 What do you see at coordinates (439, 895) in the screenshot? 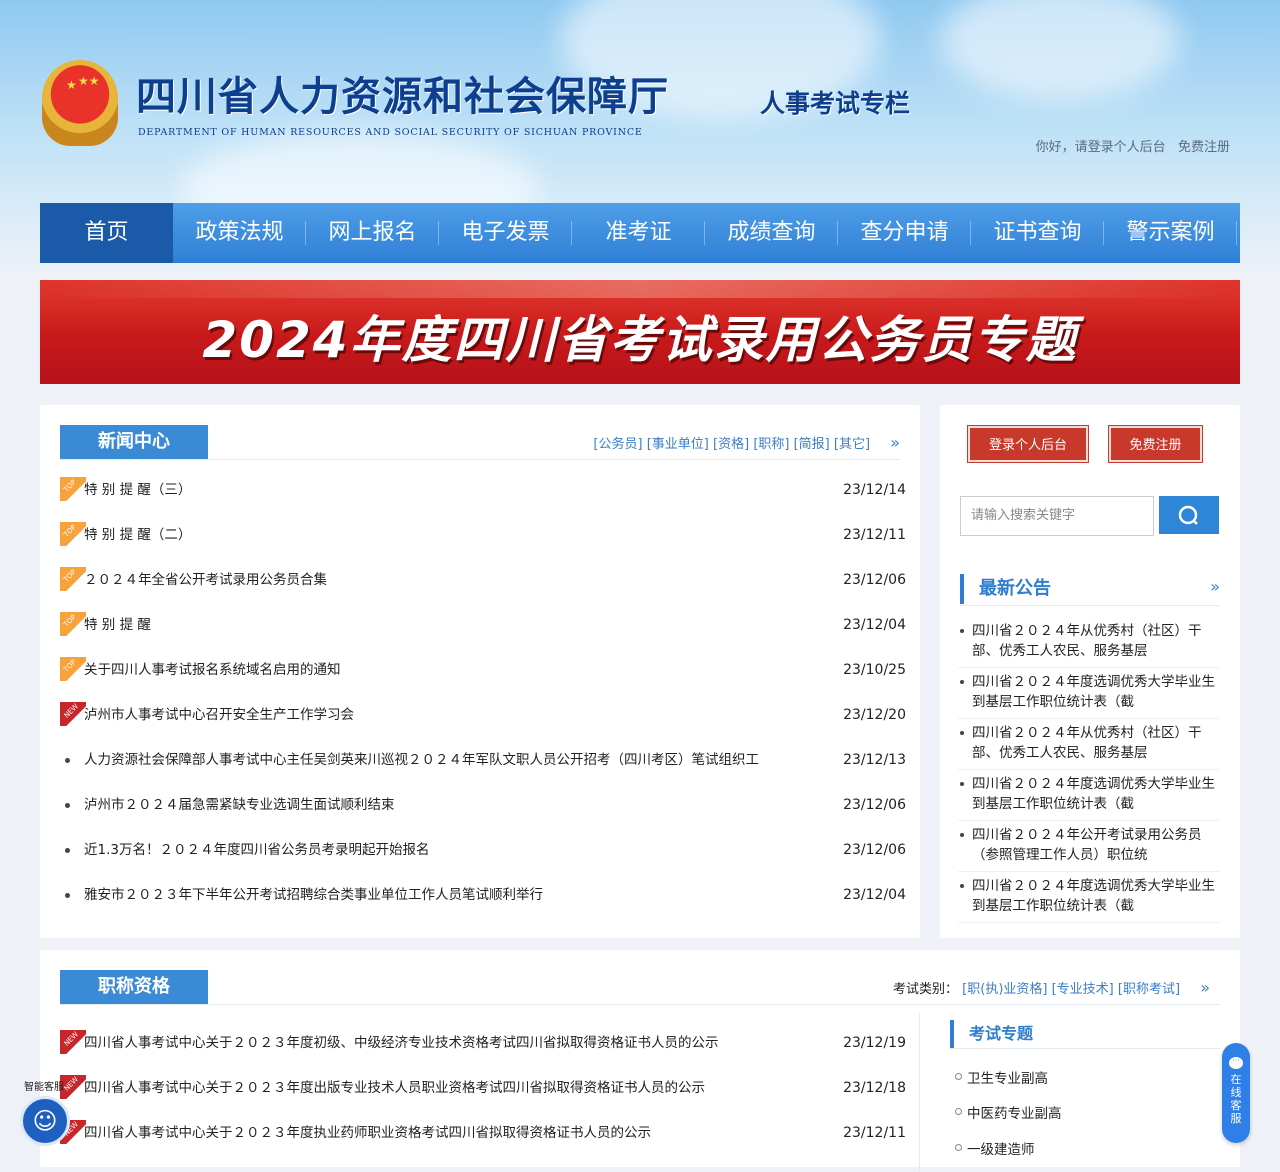
I see `item-title: 雅安市２０２３年下半年公开考试招聘综合类事业单位工作人员笔试顺利举行` at bounding box center [439, 895].